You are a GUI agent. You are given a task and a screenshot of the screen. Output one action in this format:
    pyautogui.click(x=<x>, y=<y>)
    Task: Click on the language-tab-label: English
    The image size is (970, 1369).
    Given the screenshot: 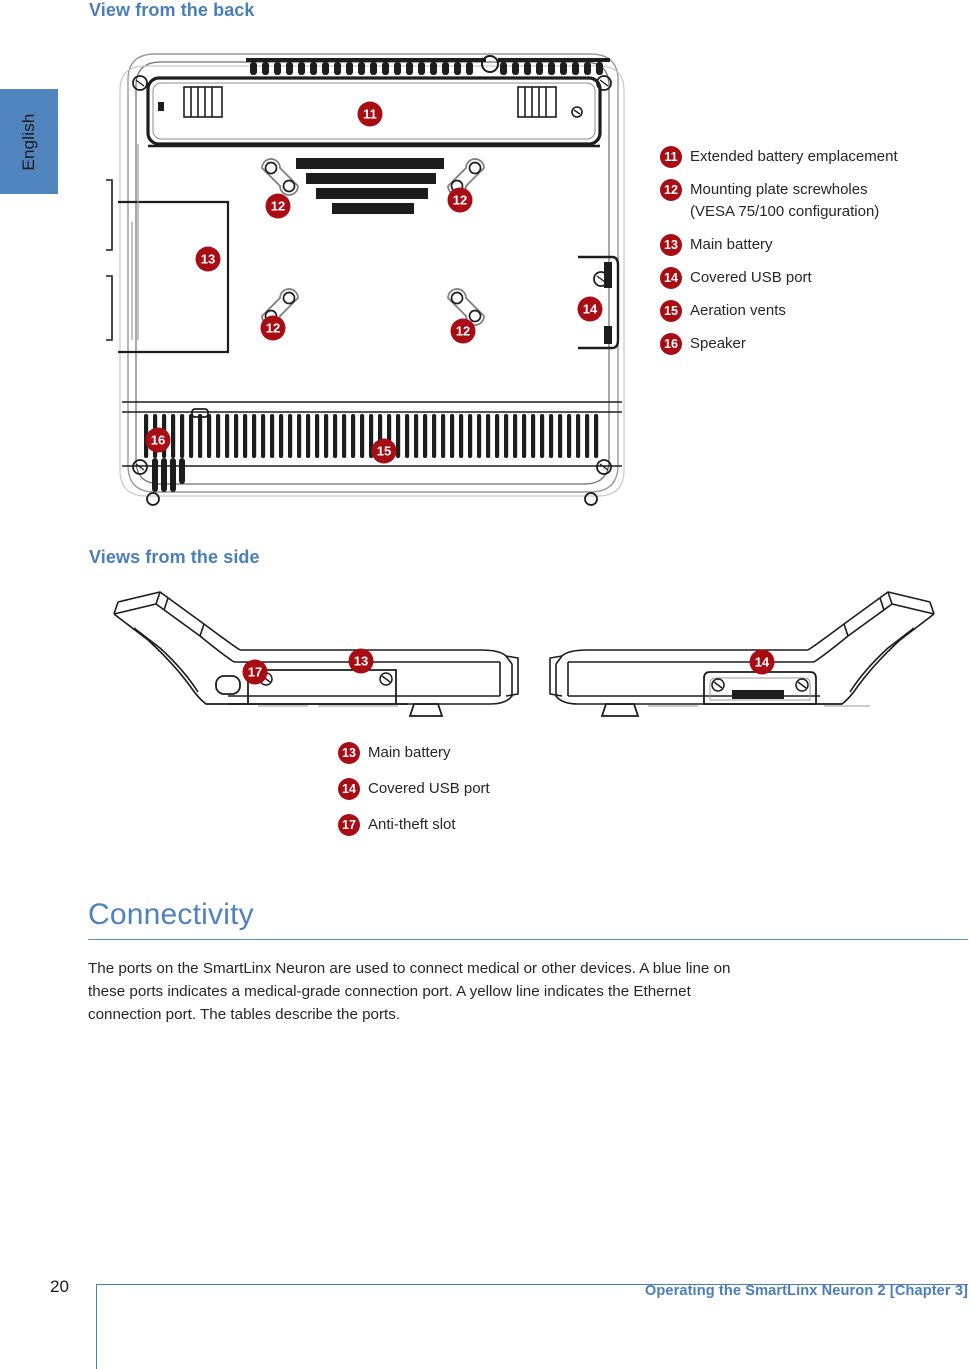 What is the action you would take?
    pyautogui.click(x=28, y=141)
    